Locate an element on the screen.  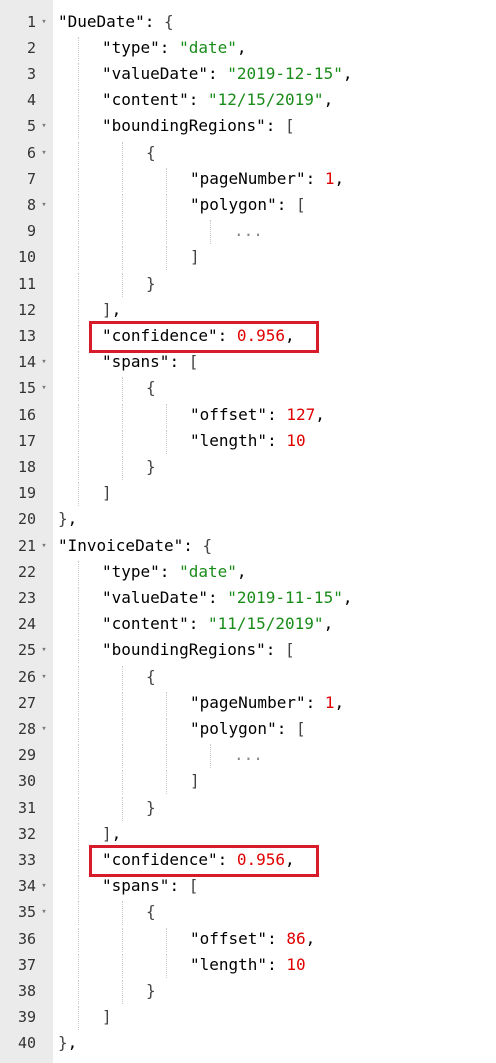
confidence-highlight-box is located at coordinates (204, 337).